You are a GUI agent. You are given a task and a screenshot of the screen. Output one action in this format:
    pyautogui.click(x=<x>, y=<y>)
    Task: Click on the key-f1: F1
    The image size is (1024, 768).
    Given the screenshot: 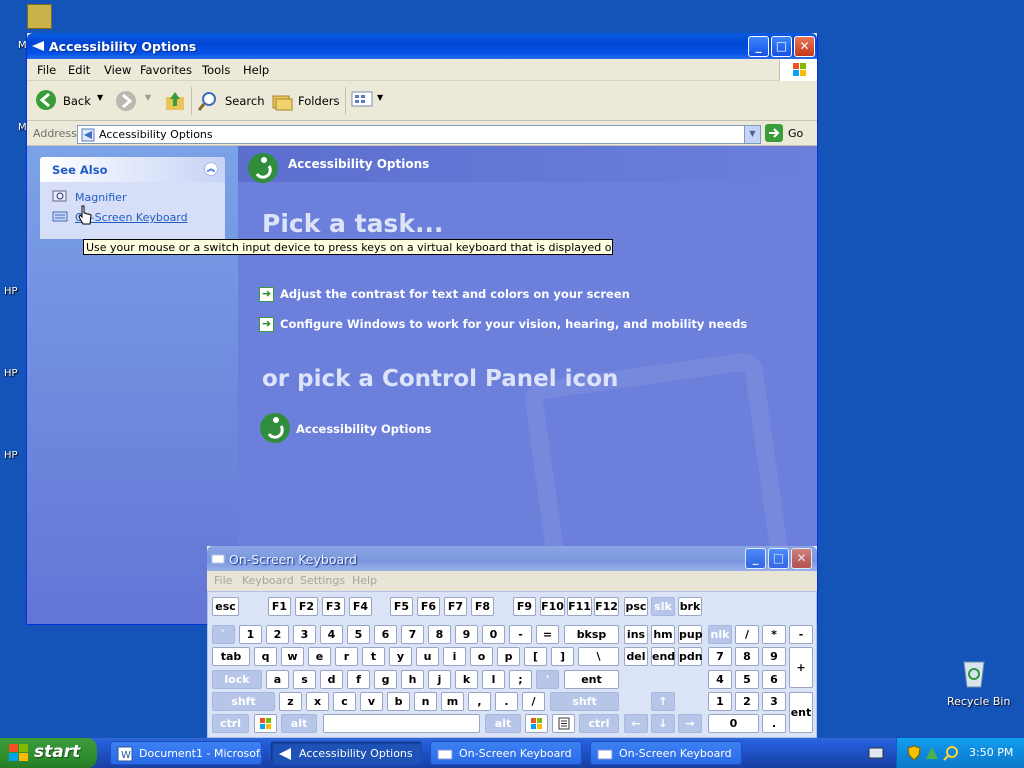 What is the action you would take?
    pyautogui.click(x=279, y=606)
    